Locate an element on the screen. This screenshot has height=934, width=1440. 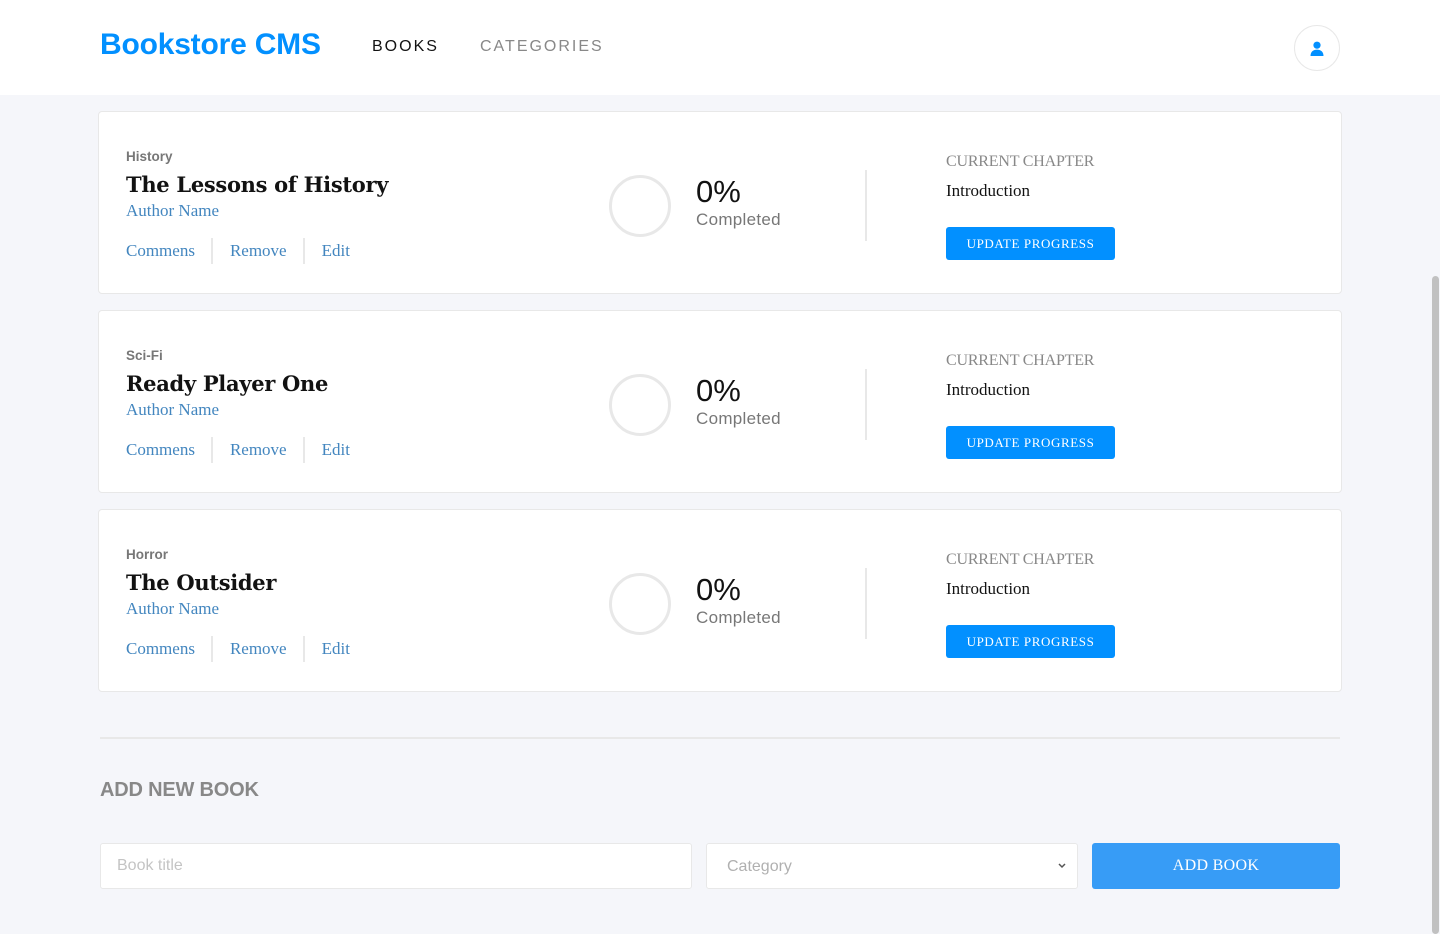
book-title-input is located at coordinates (396, 866).